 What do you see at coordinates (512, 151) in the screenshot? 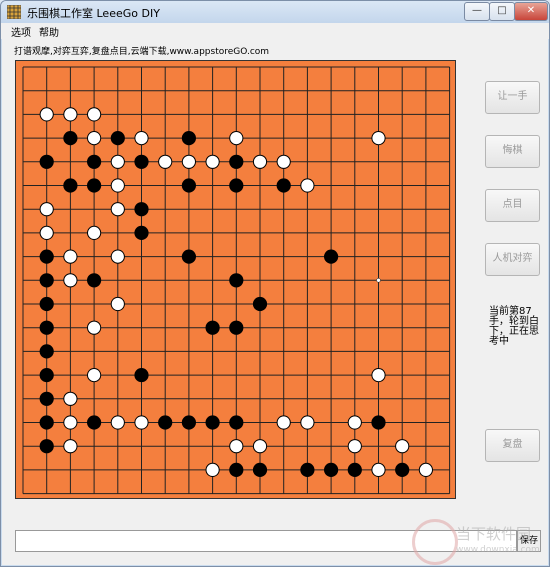
I see `undo-button: 悔棋` at bounding box center [512, 151].